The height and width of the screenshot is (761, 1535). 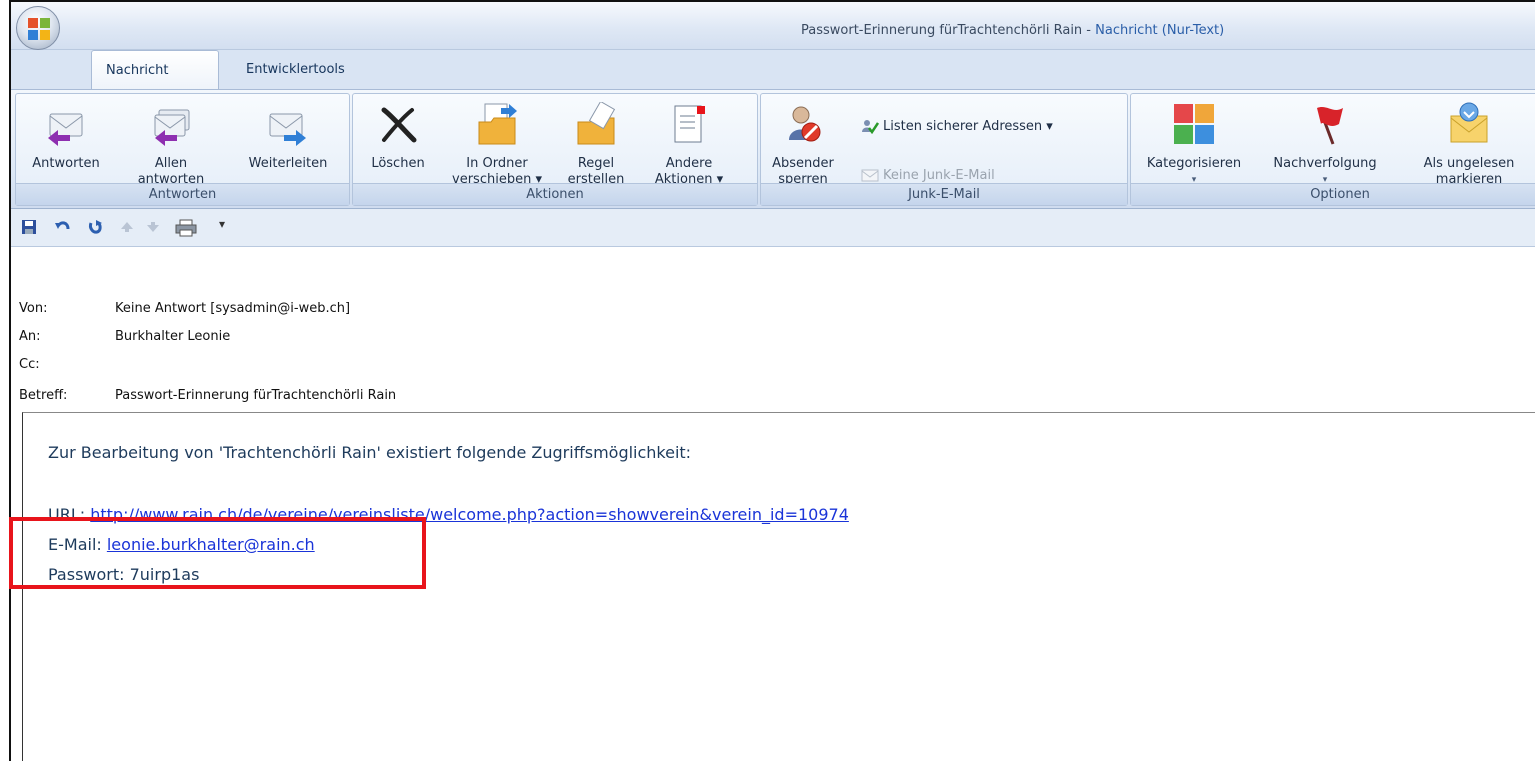 I want to click on group-label-aktionen: Aktionen, so click(x=555, y=194).